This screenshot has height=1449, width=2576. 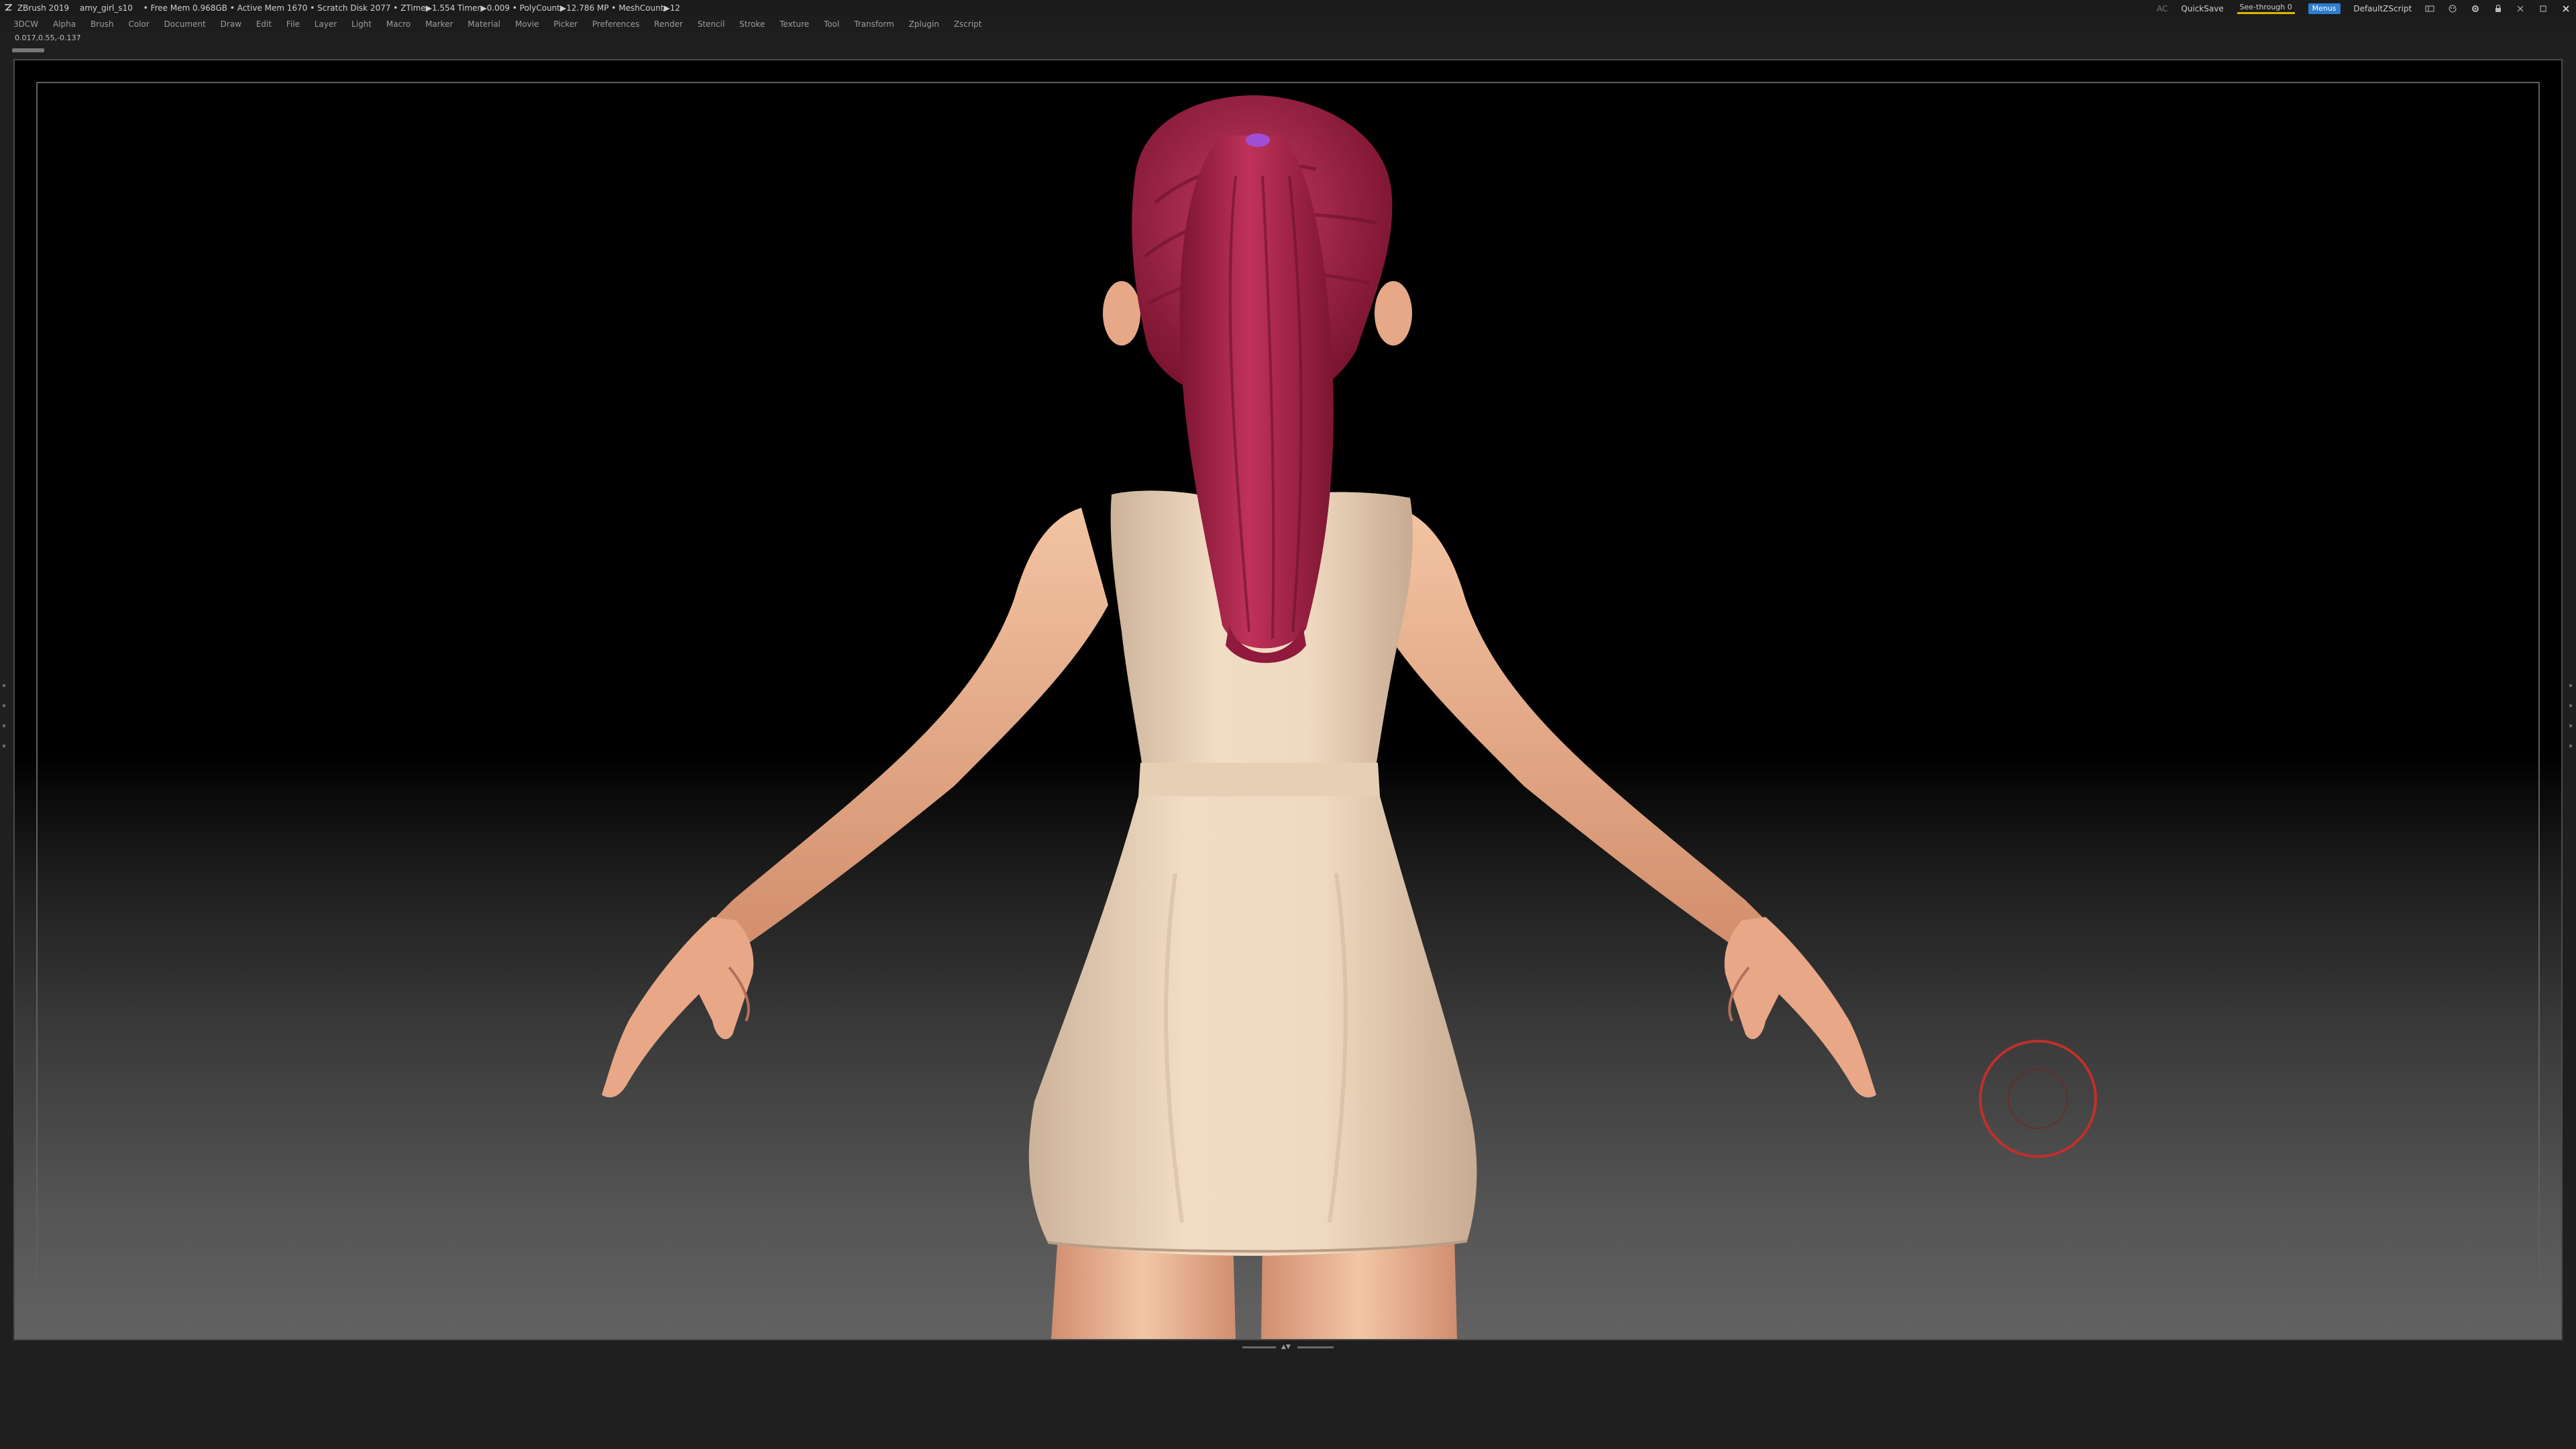 What do you see at coordinates (43, 8) in the screenshot?
I see `app-name: ZBrush 2019` at bounding box center [43, 8].